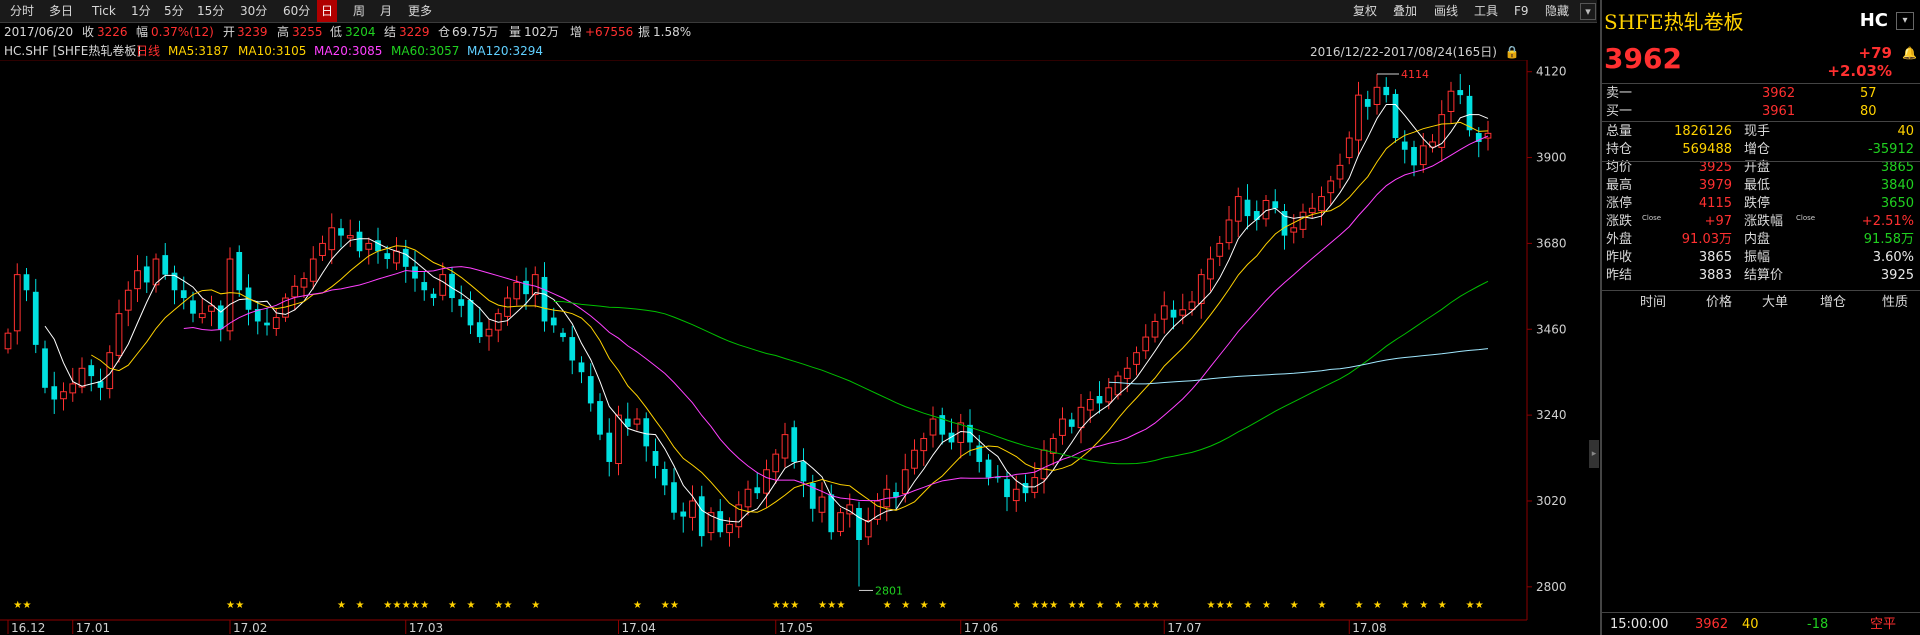 This screenshot has height=635, width=1920. What do you see at coordinates (1446, 11) in the screenshot?
I see `draw-line-button: 画线` at bounding box center [1446, 11].